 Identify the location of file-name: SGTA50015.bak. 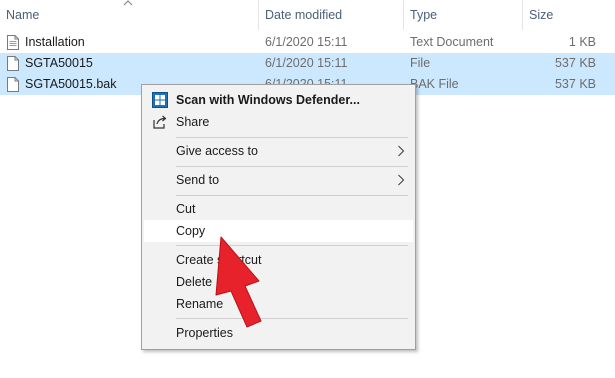
(71, 84).